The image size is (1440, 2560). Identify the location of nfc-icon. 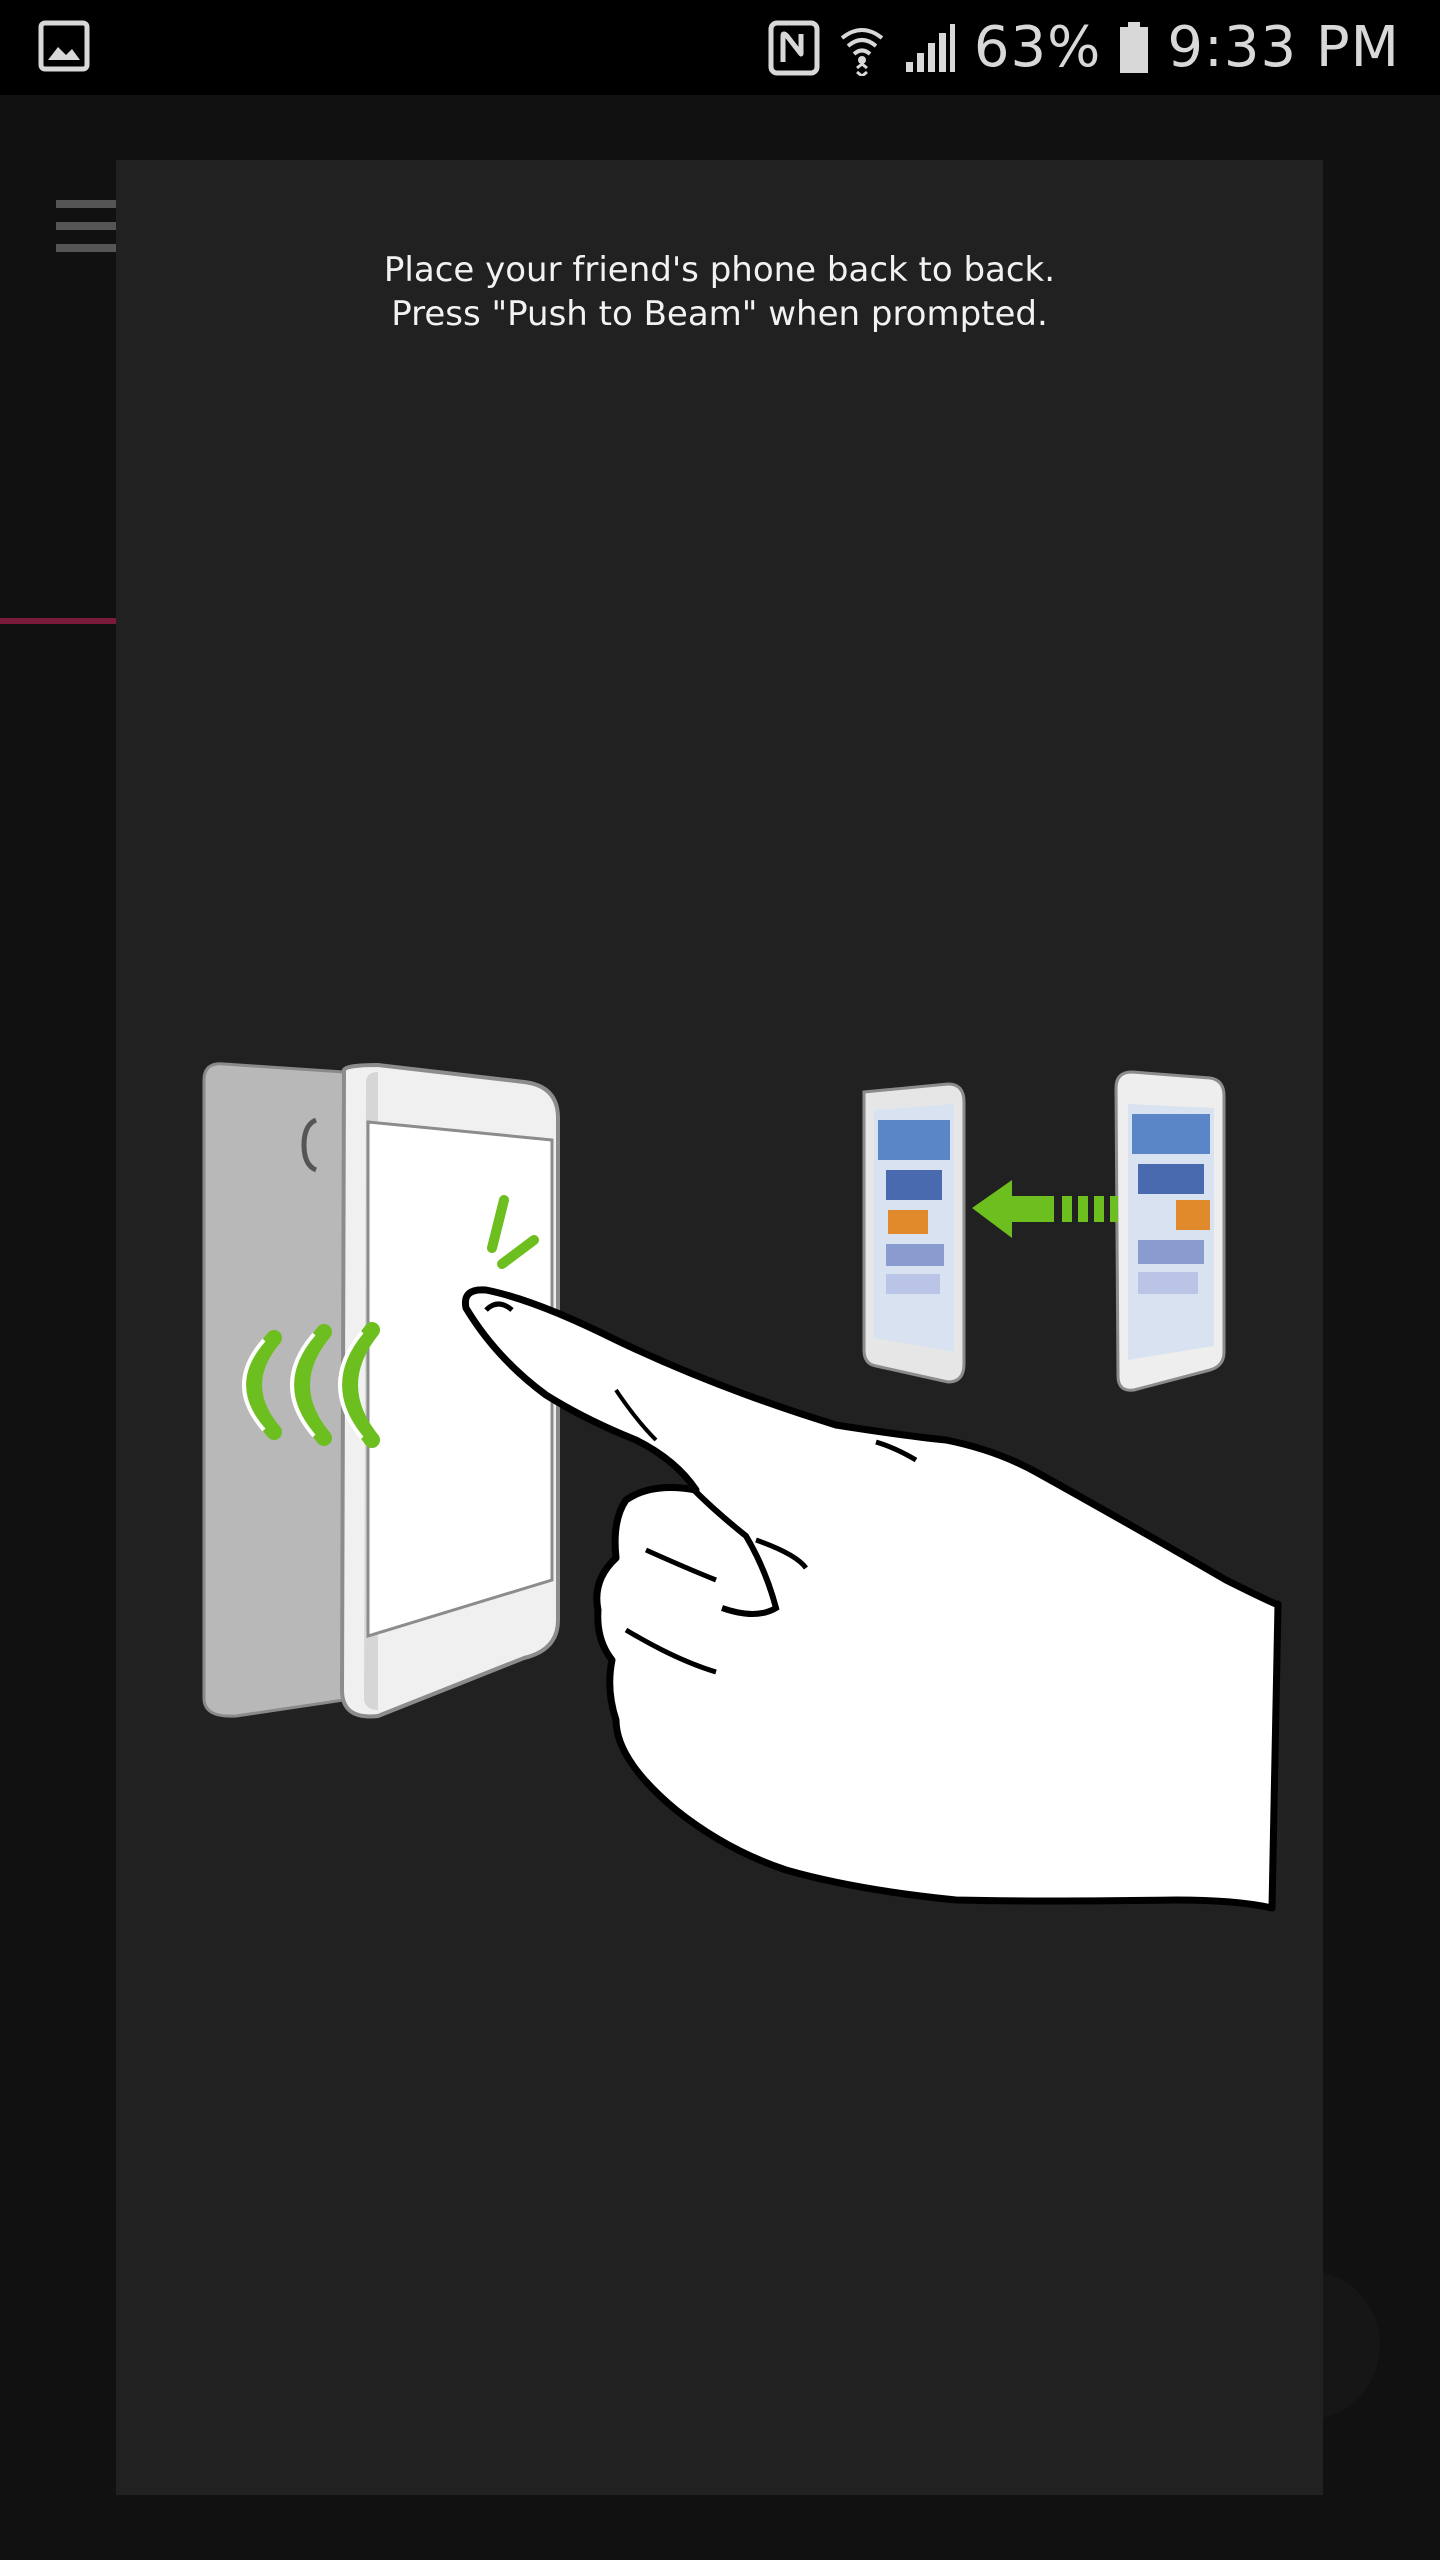
(794, 48).